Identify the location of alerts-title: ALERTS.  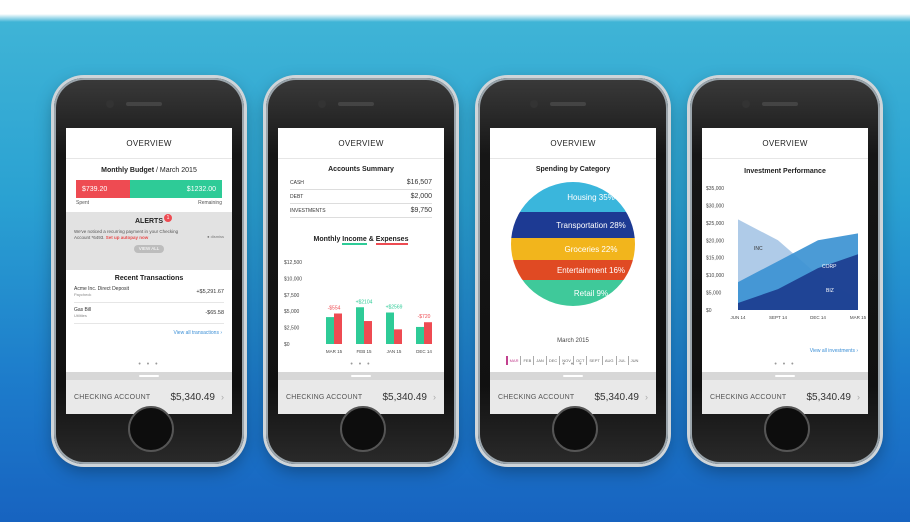
(149, 221).